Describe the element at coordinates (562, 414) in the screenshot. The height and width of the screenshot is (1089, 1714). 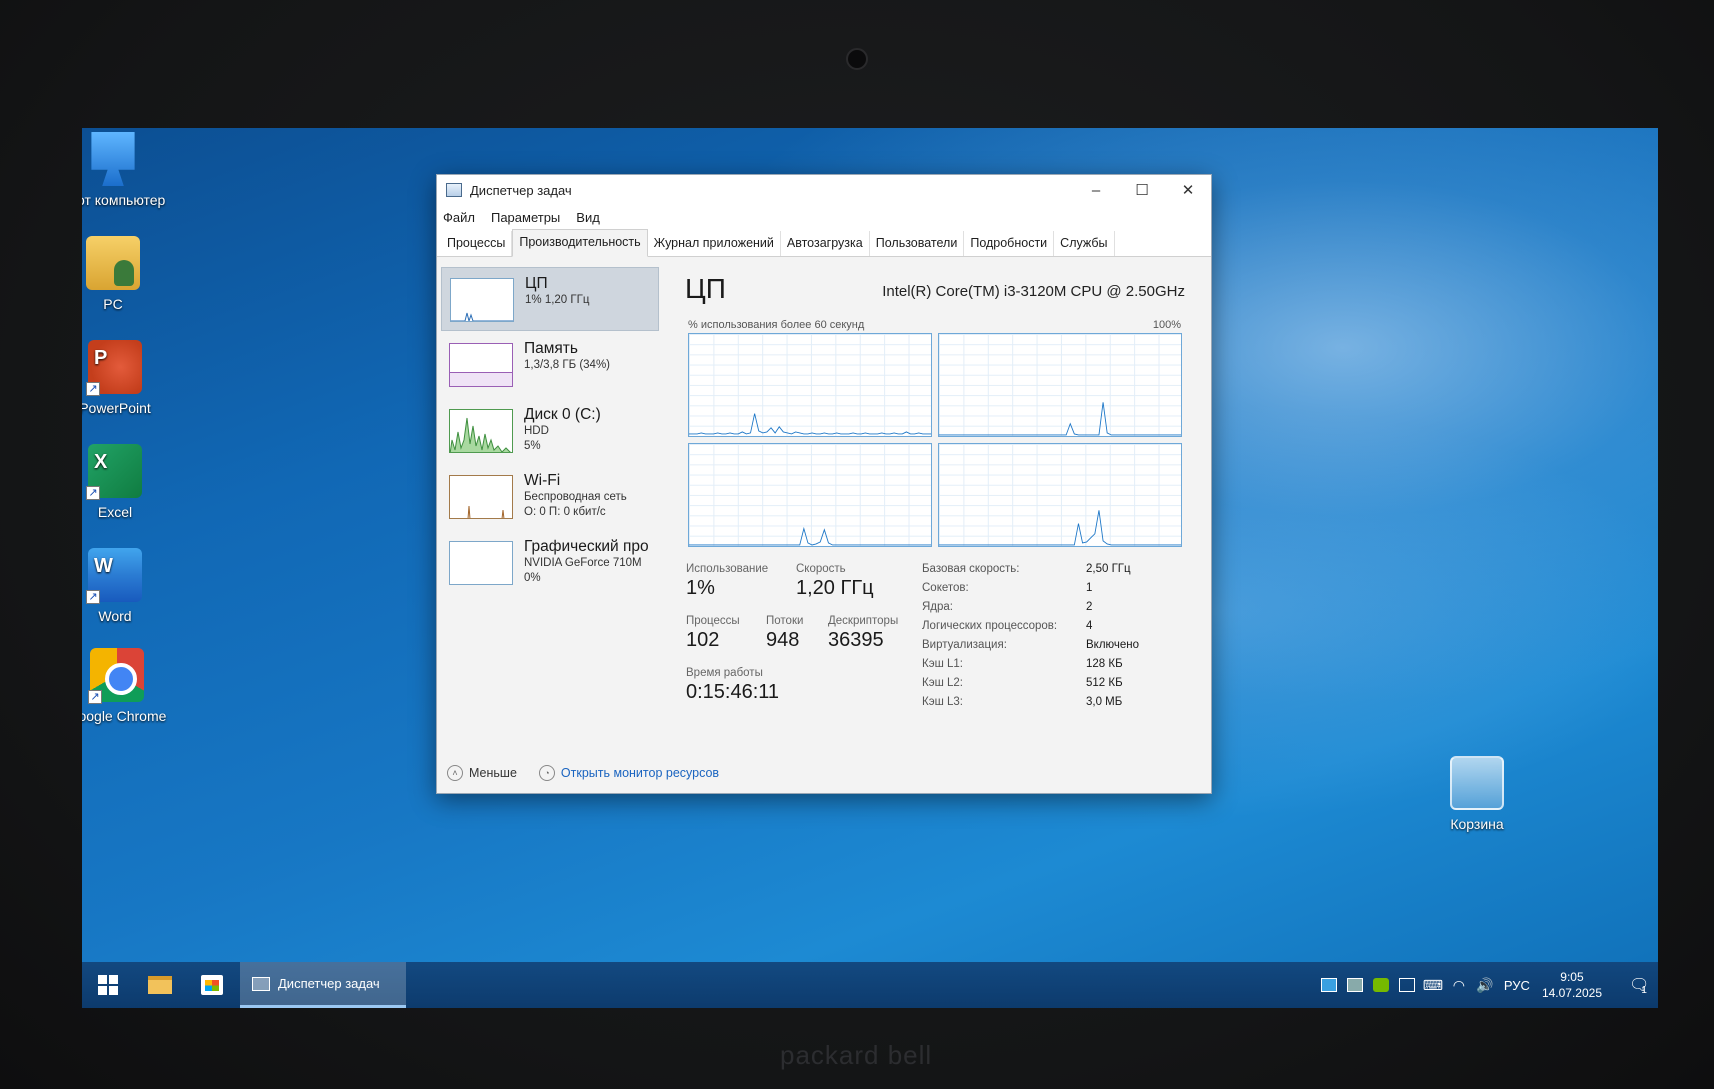
I see `resource-name: Диск 0 (C:)` at that location.